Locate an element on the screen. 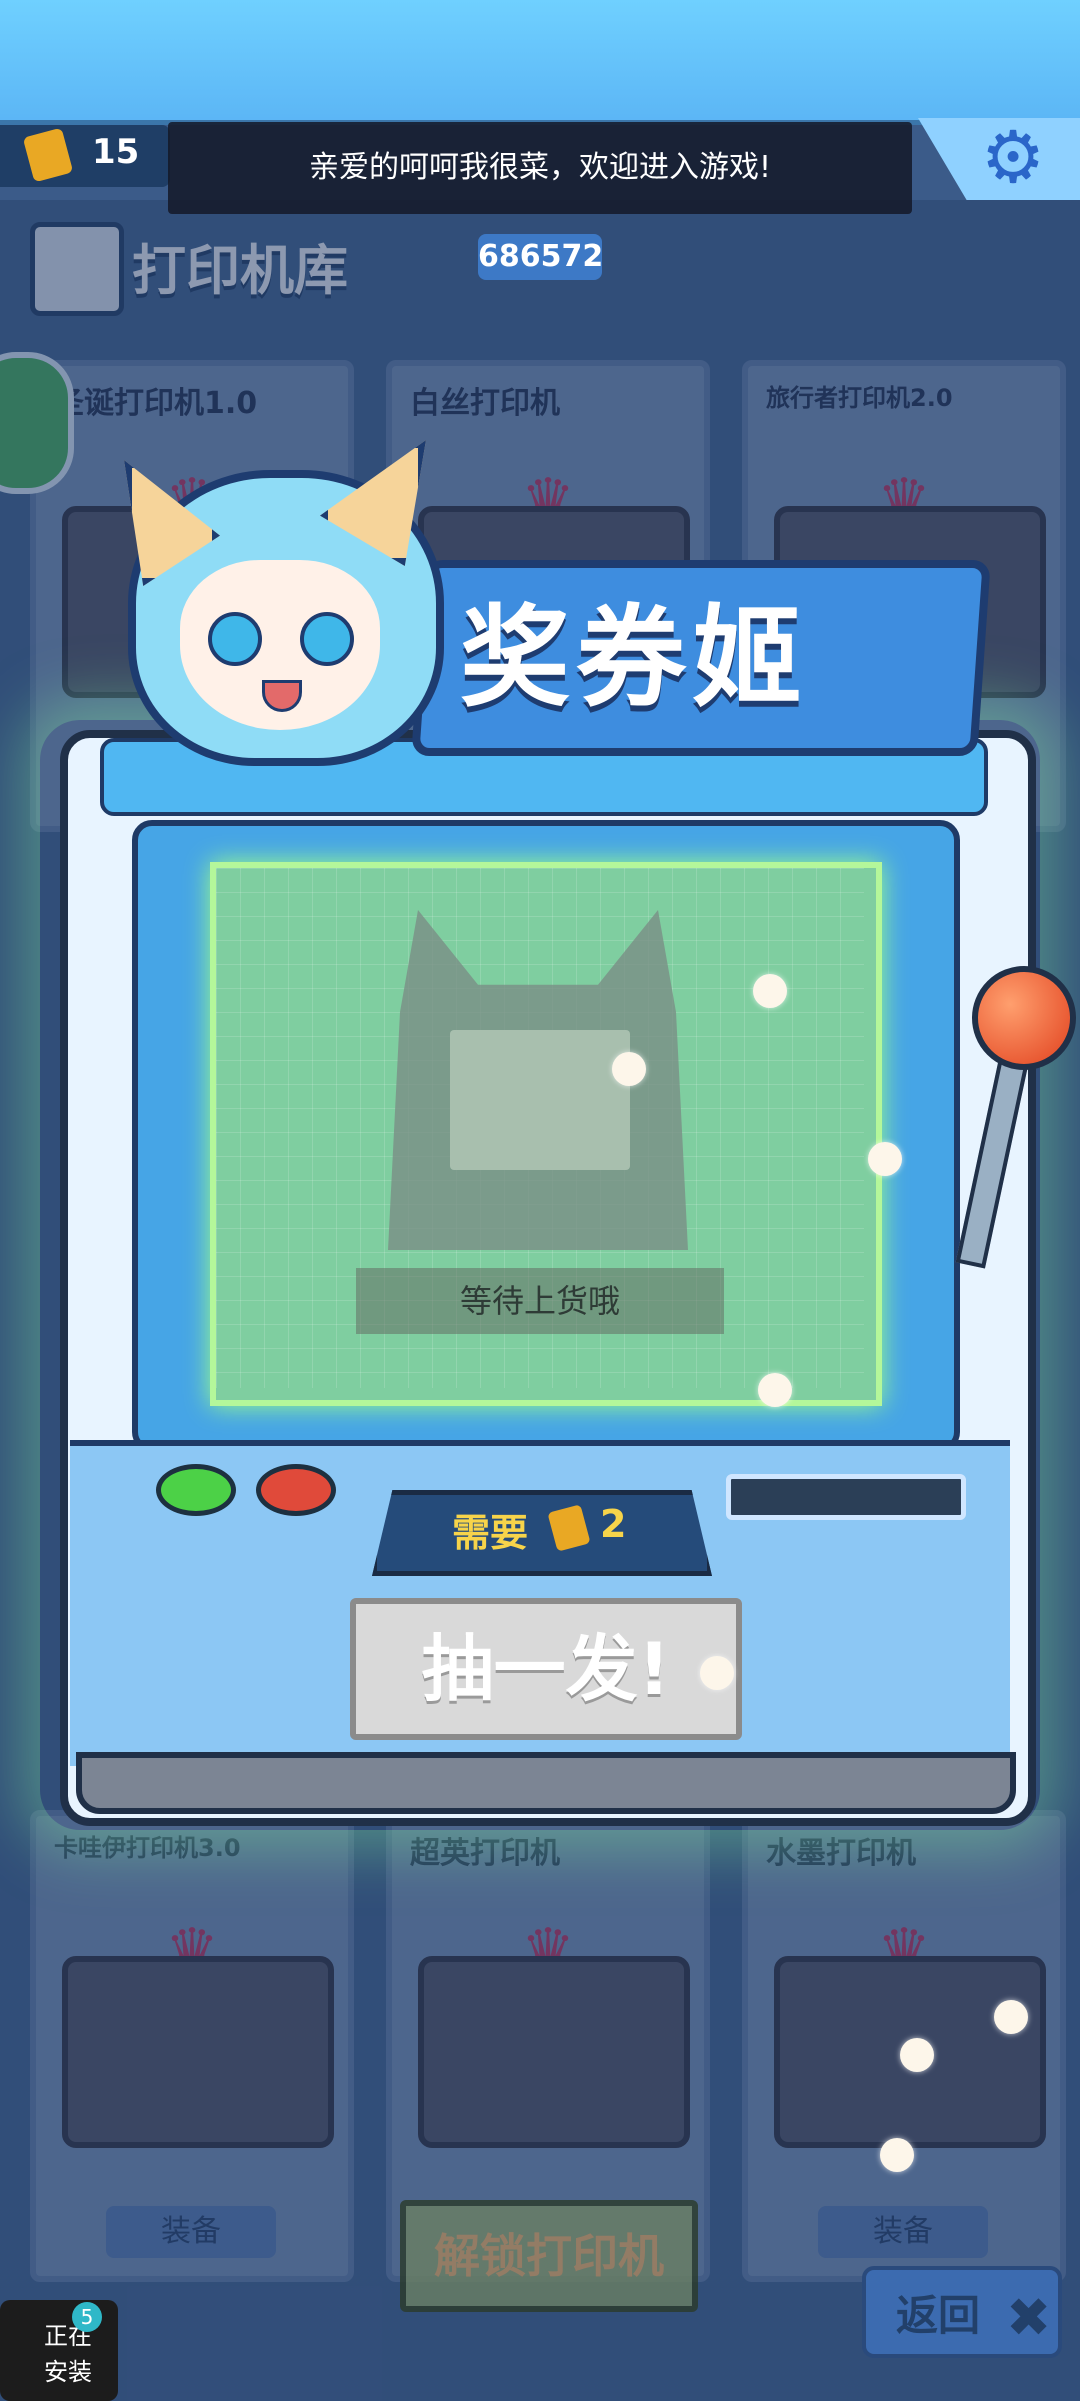 The image size is (1080, 2401). red-button is located at coordinates (296, 1490).